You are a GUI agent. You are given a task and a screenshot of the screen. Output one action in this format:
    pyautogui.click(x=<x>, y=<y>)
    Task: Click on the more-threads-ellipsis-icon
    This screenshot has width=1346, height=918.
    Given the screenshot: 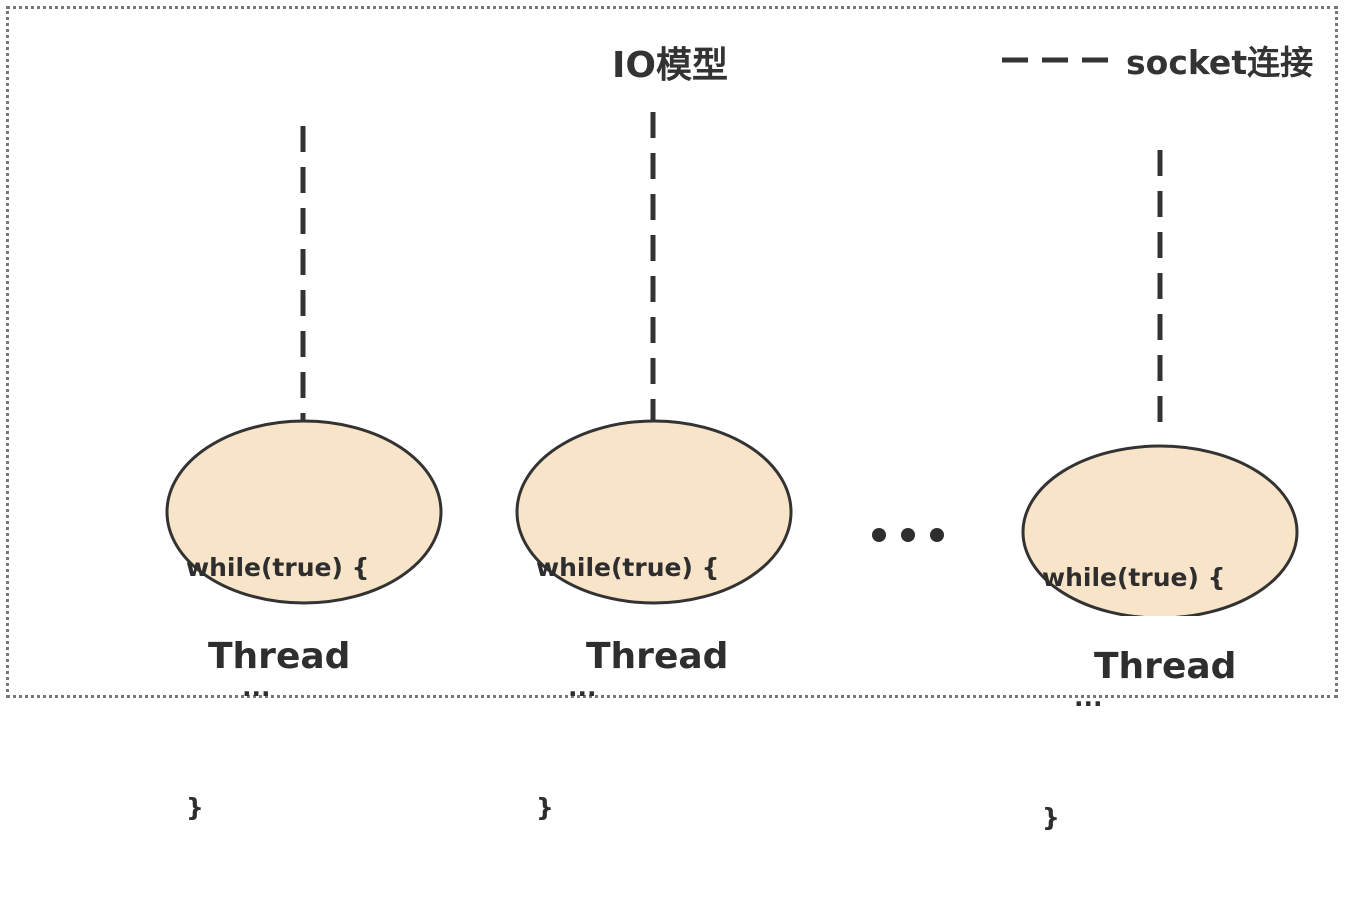 What is the action you would take?
    pyautogui.click(x=908, y=535)
    